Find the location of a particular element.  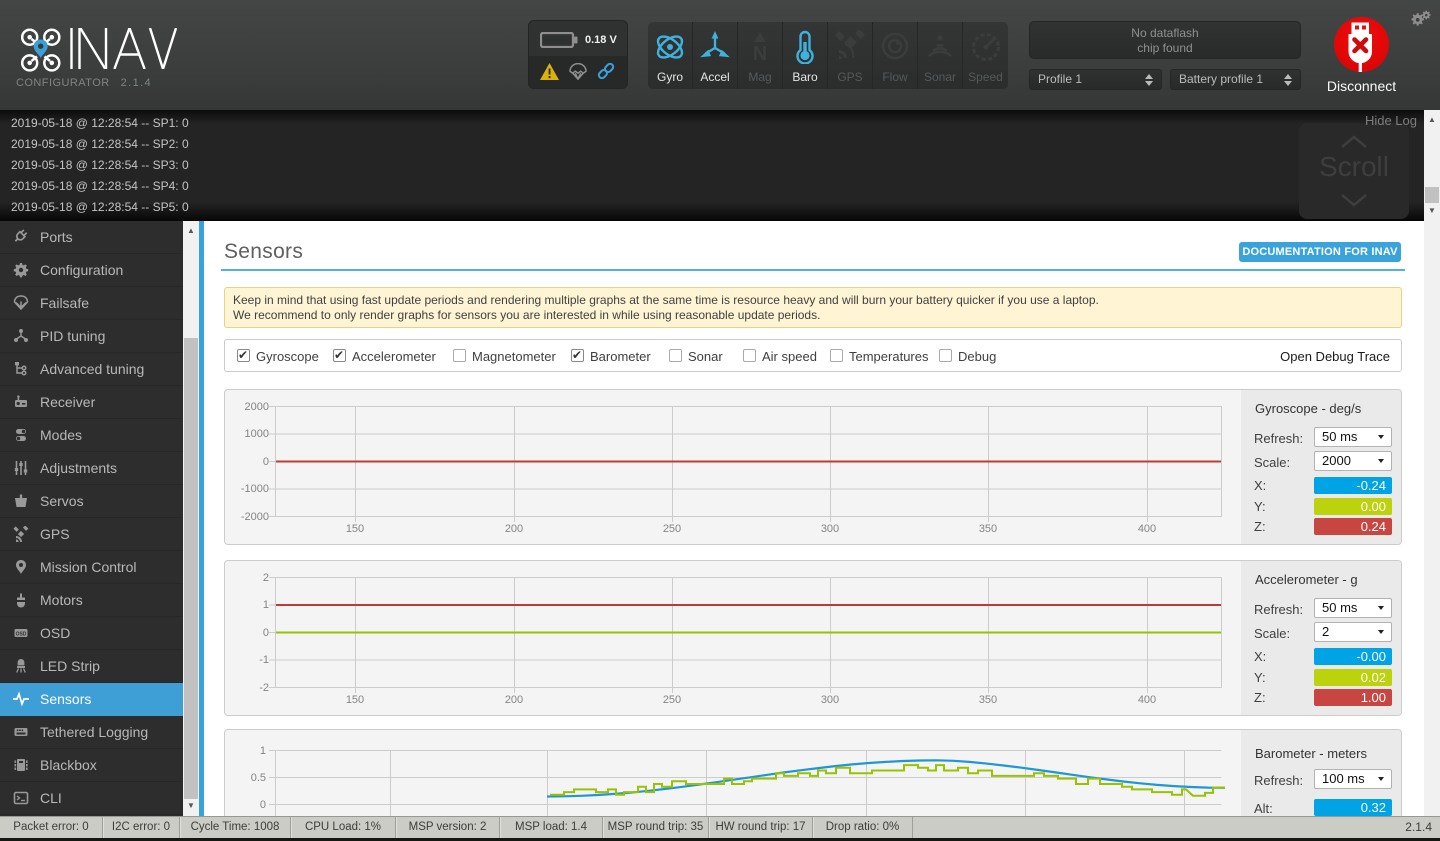

svg-text: N is located at coordinates (760, 53).